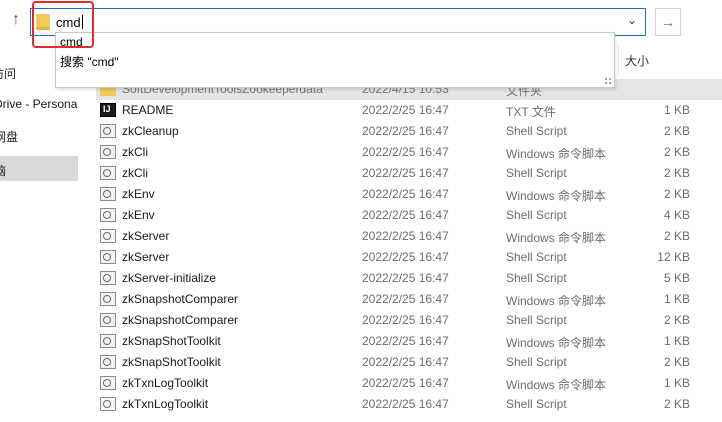 This screenshot has height=422, width=722. What do you see at coordinates (409, 152) in the screenshot?
I see `file-row: zkCli 2022/2/25 16:47 Windows 命令脚本 2 KB` at bounding box center [409, 152].